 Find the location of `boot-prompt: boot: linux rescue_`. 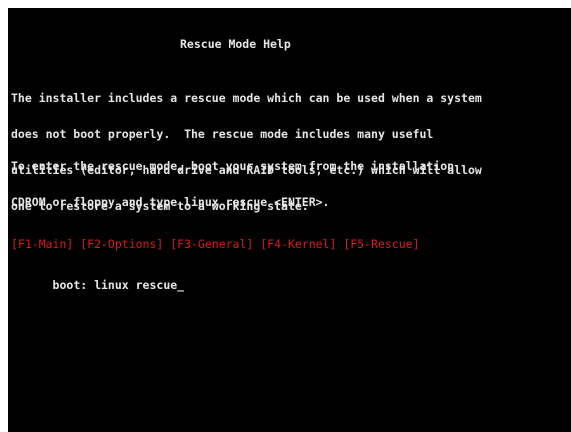

boot-prompt: boot: linux rescue_ is located at coordinates (98, 285).